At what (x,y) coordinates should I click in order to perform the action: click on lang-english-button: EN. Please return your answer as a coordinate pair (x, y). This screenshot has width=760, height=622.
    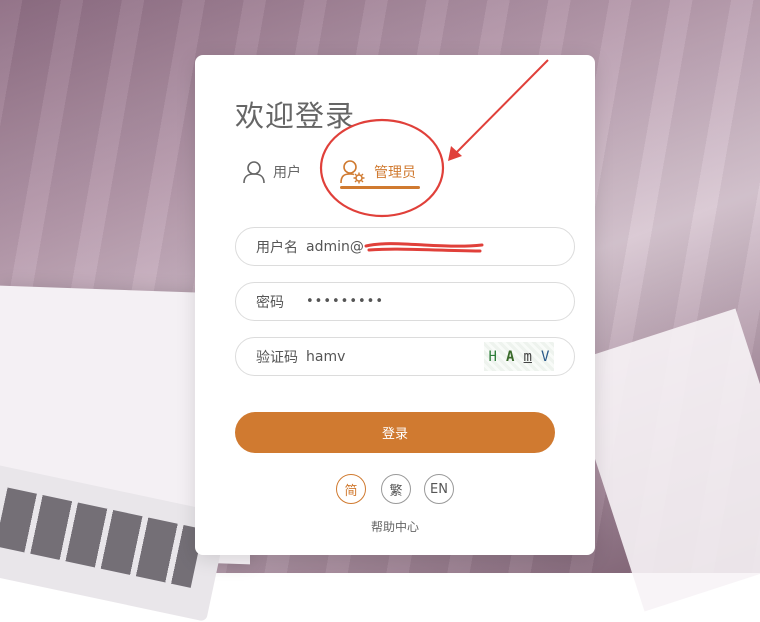
    Looking at the image, I should click on (439, 489).